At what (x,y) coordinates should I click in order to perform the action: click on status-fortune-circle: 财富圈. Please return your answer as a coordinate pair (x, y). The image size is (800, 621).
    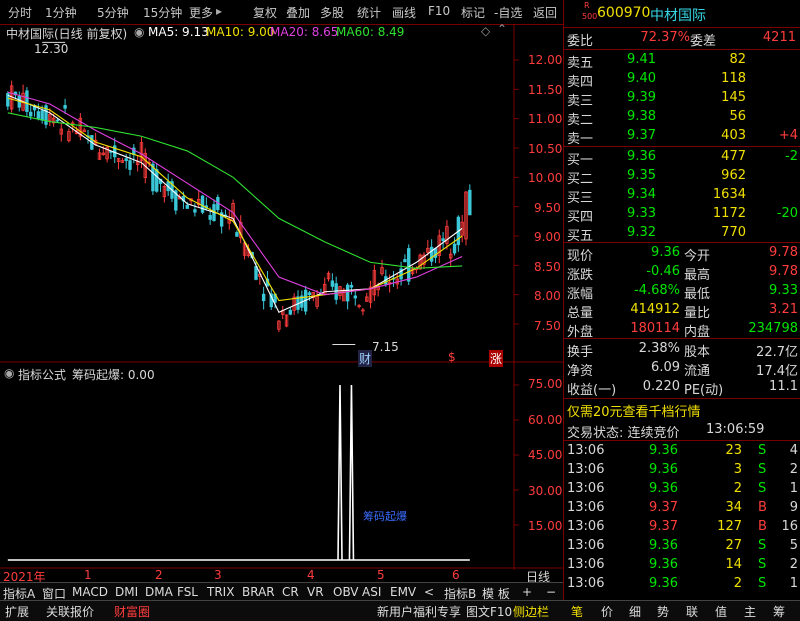
    Looking at the image, I should click on (132, 611).